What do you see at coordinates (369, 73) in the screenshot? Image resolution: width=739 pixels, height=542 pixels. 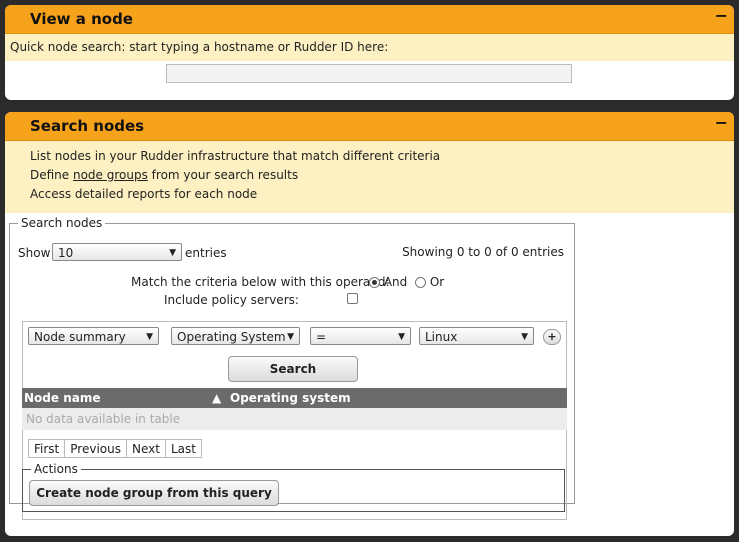 I see `quick-search-input` at bounding box center [369, 73].